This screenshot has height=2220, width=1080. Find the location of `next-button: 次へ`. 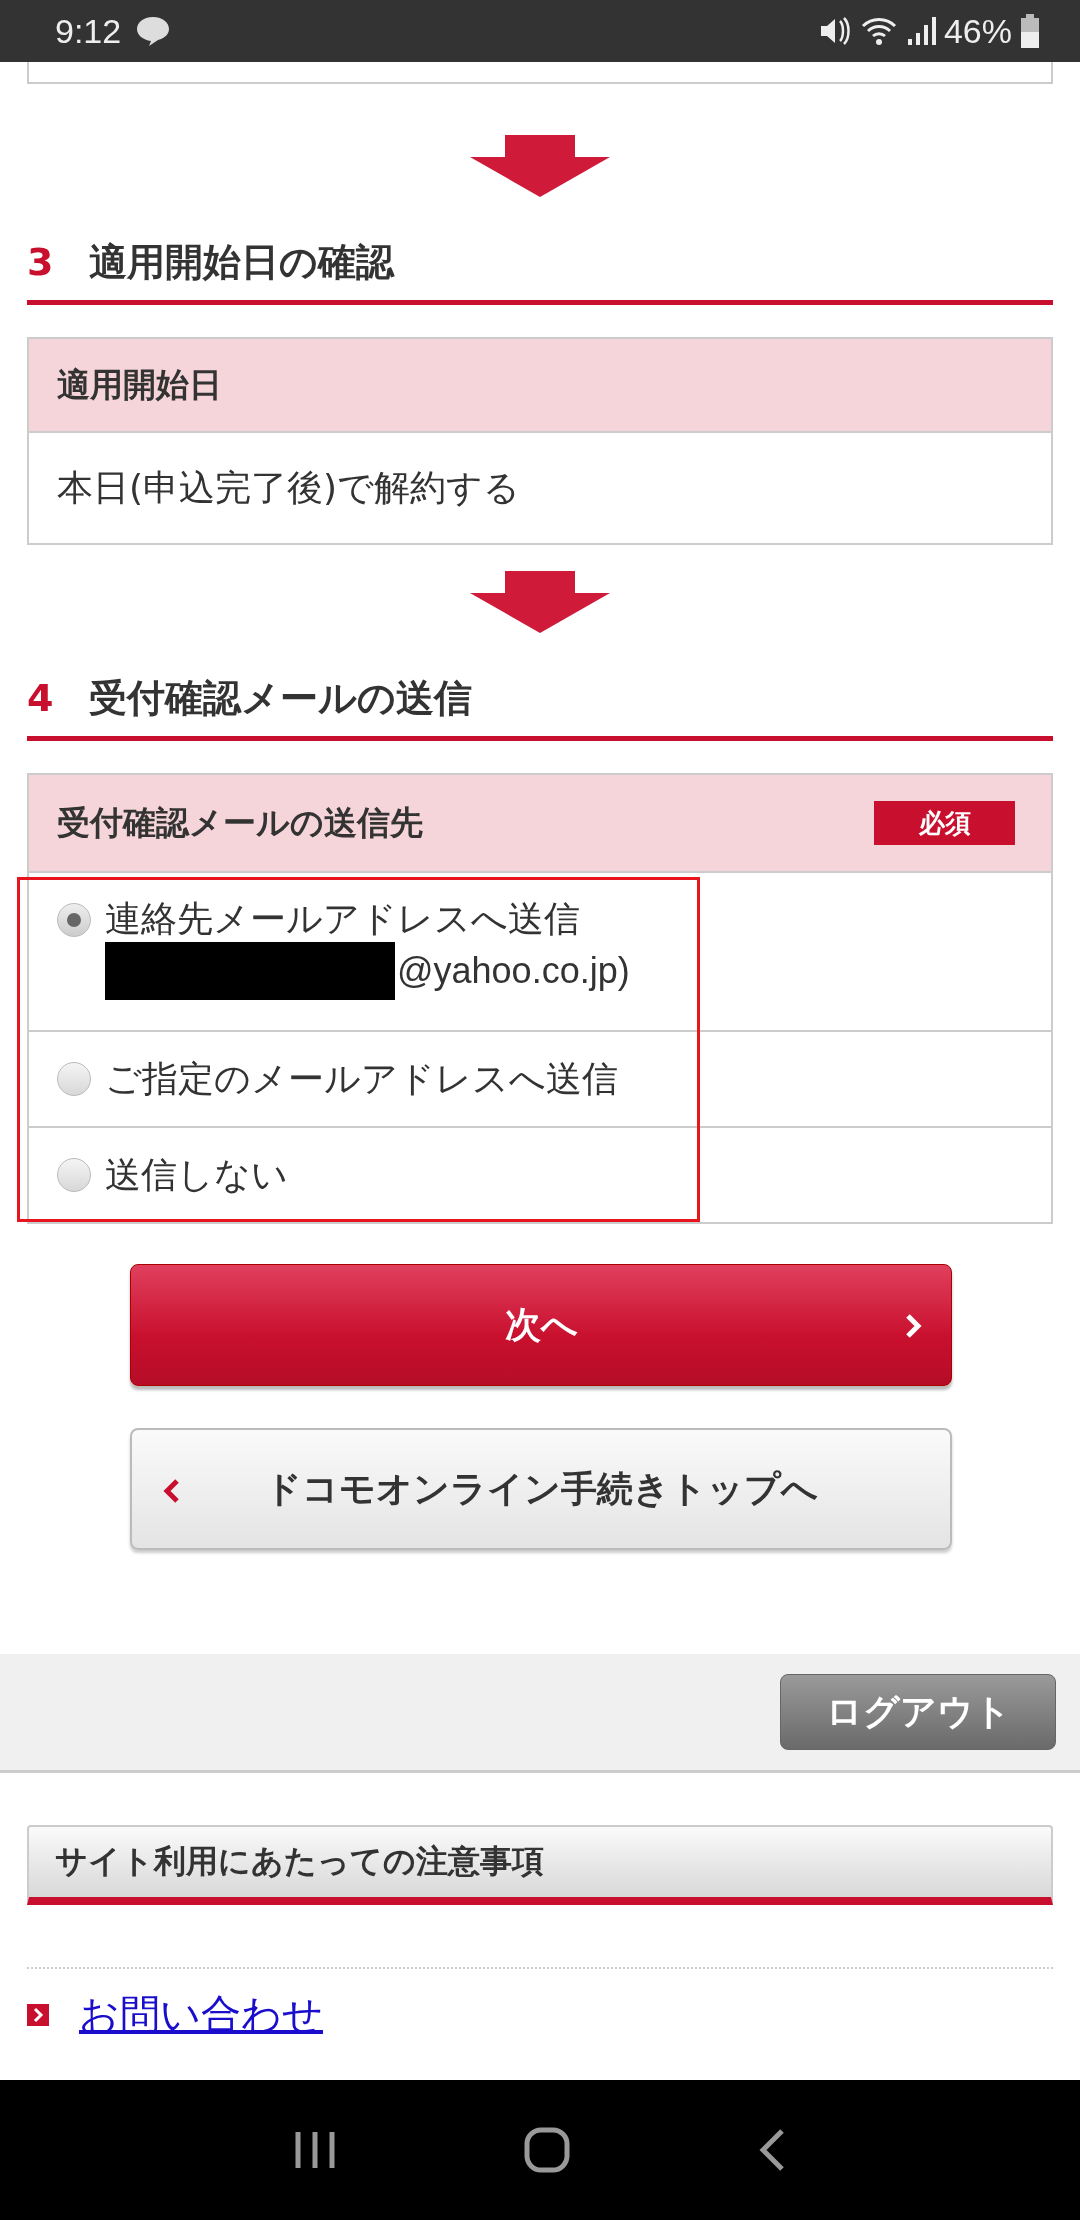

next-button: 次へ is located at coordinates (541, 1325).